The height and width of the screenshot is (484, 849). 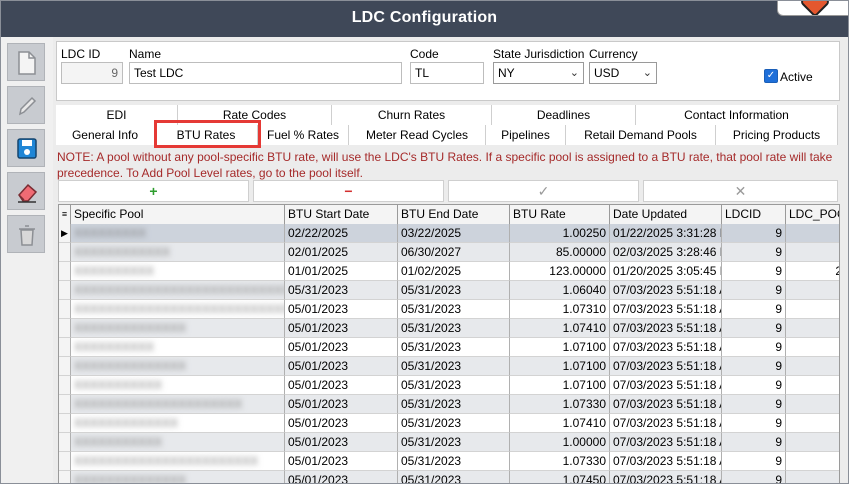 I want to click on save-row-button: ✓, so click(x=543, y=191).